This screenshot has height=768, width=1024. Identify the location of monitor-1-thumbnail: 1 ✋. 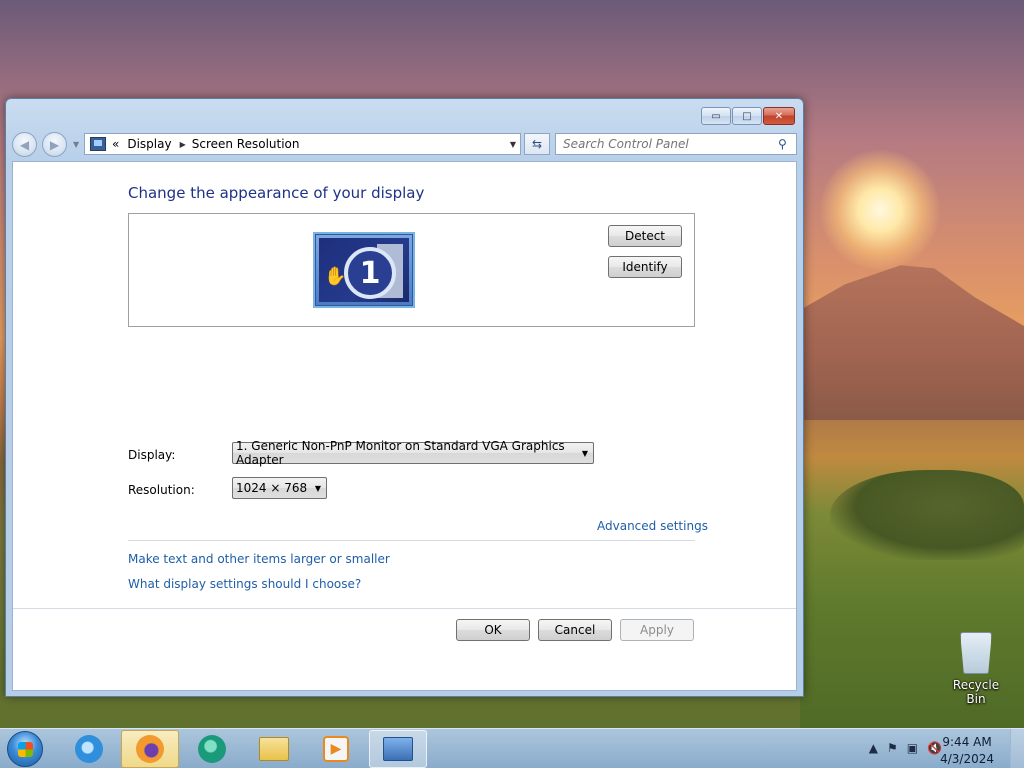
(364, 270).